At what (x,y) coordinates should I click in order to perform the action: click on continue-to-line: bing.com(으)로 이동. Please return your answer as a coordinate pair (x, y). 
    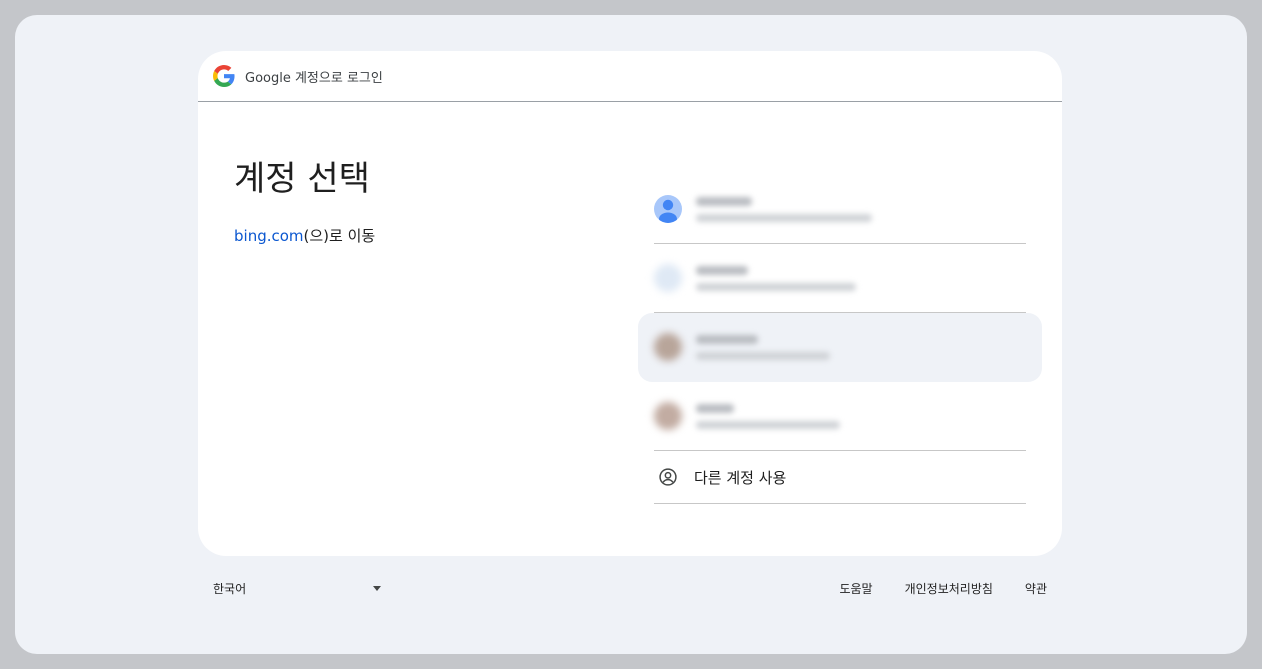
    Looking at the image, I should click on (304, 235).